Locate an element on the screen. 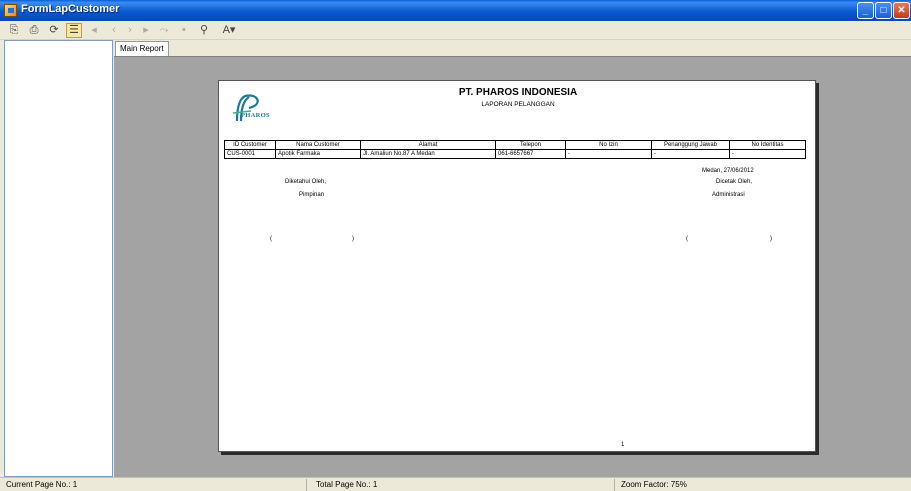  company-name: PT. PHAROS INDONESIA is located at coordinates (518, 92).